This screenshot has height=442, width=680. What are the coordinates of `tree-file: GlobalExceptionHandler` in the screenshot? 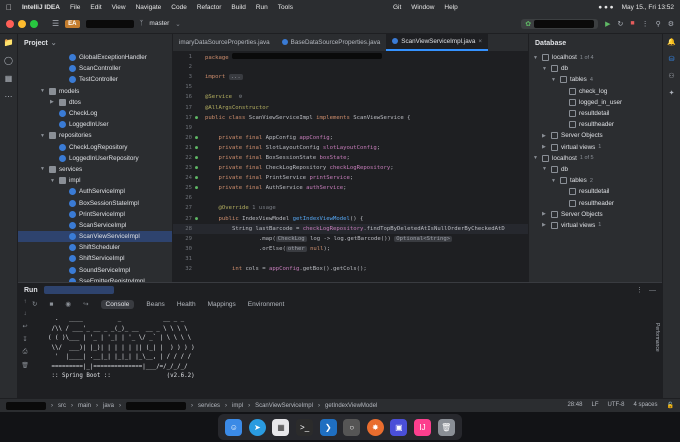 It's located at (95, 57).